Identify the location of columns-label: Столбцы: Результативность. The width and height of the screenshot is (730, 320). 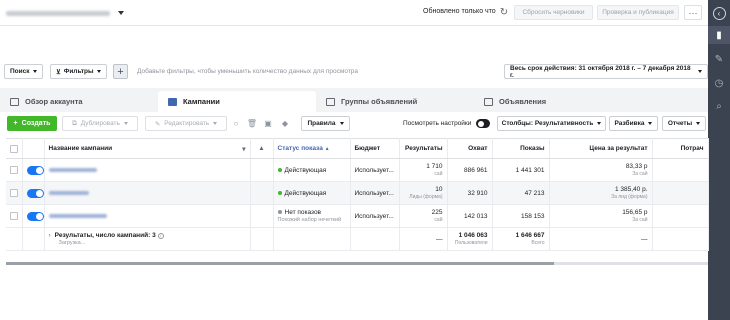
(547, 123).